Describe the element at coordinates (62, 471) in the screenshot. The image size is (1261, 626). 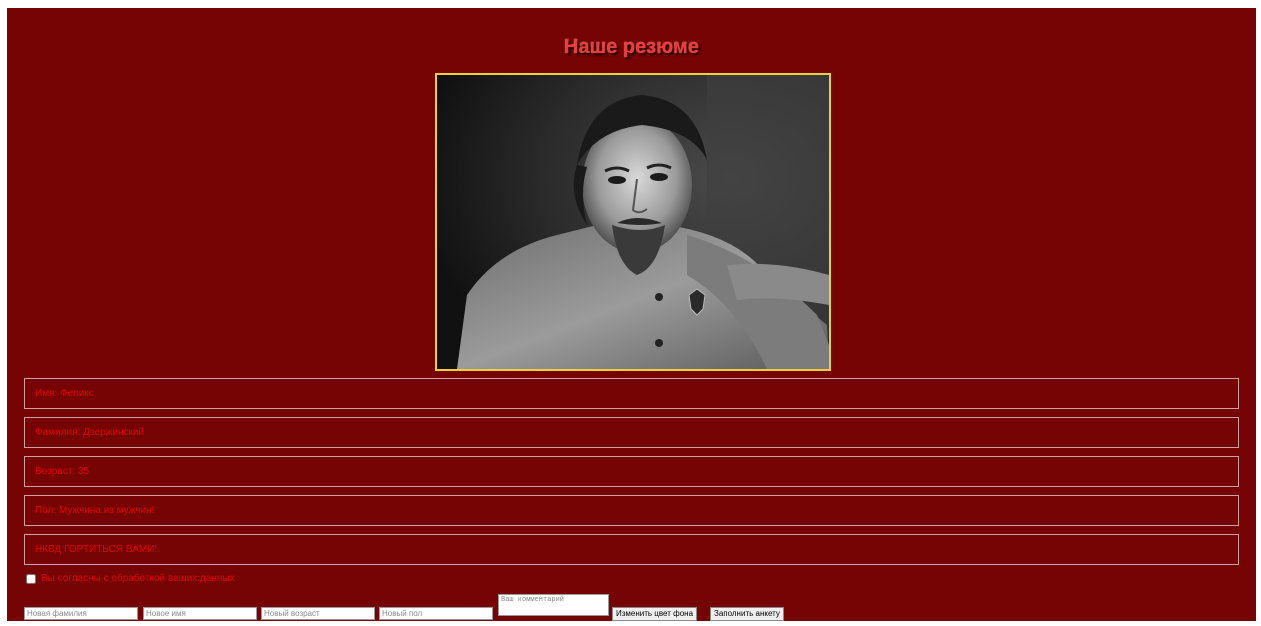
I see `field-age-text: Возраст: 35` at that location.